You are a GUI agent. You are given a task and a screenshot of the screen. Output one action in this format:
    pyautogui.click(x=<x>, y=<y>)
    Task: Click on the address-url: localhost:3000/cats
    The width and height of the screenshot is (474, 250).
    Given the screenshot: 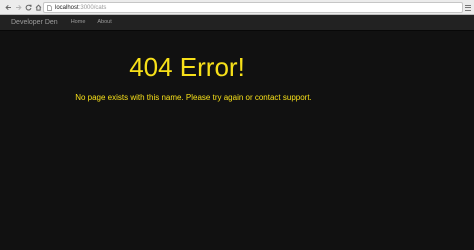 What is the action you would take?
    pyautogui.click(x=80, y=8)
    